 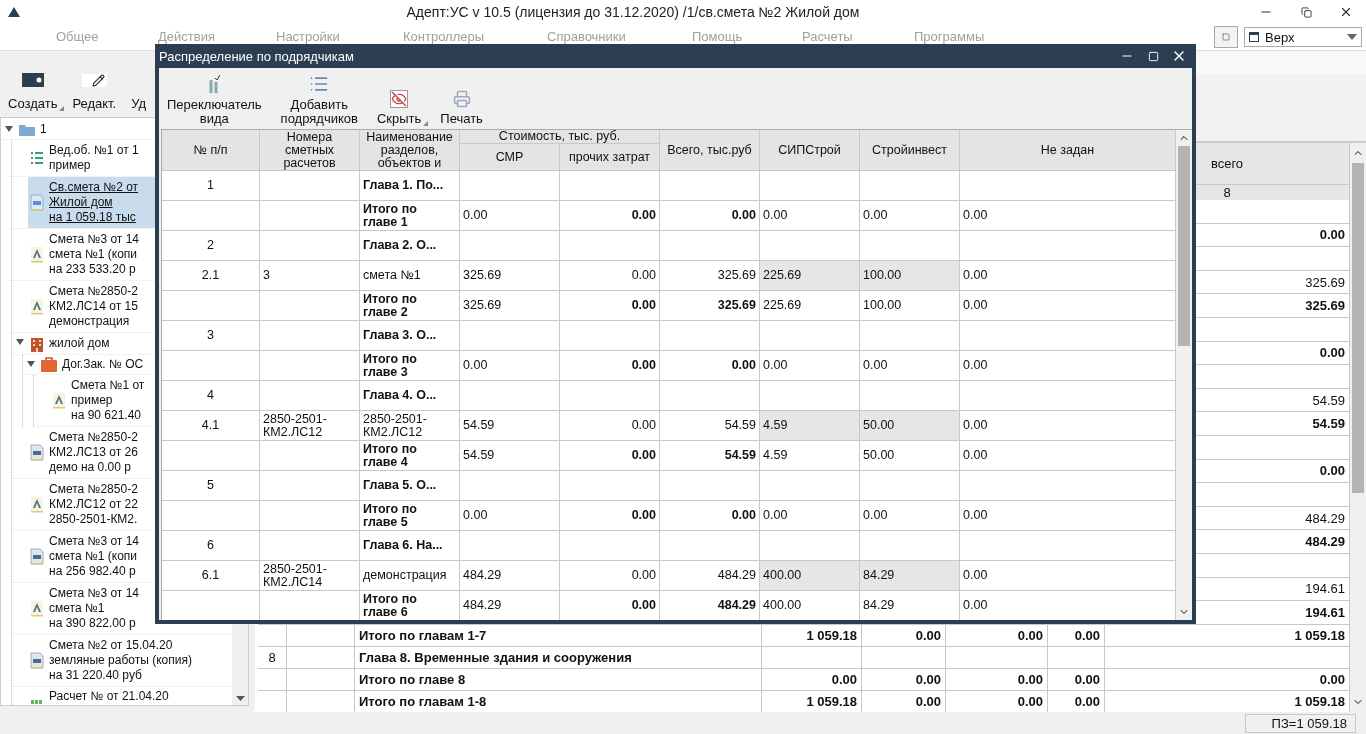 What do you see at coordinates (810, 150) in the screenshot?
I see `column-header: СИПСтрой` at bounding box center [810, 150].